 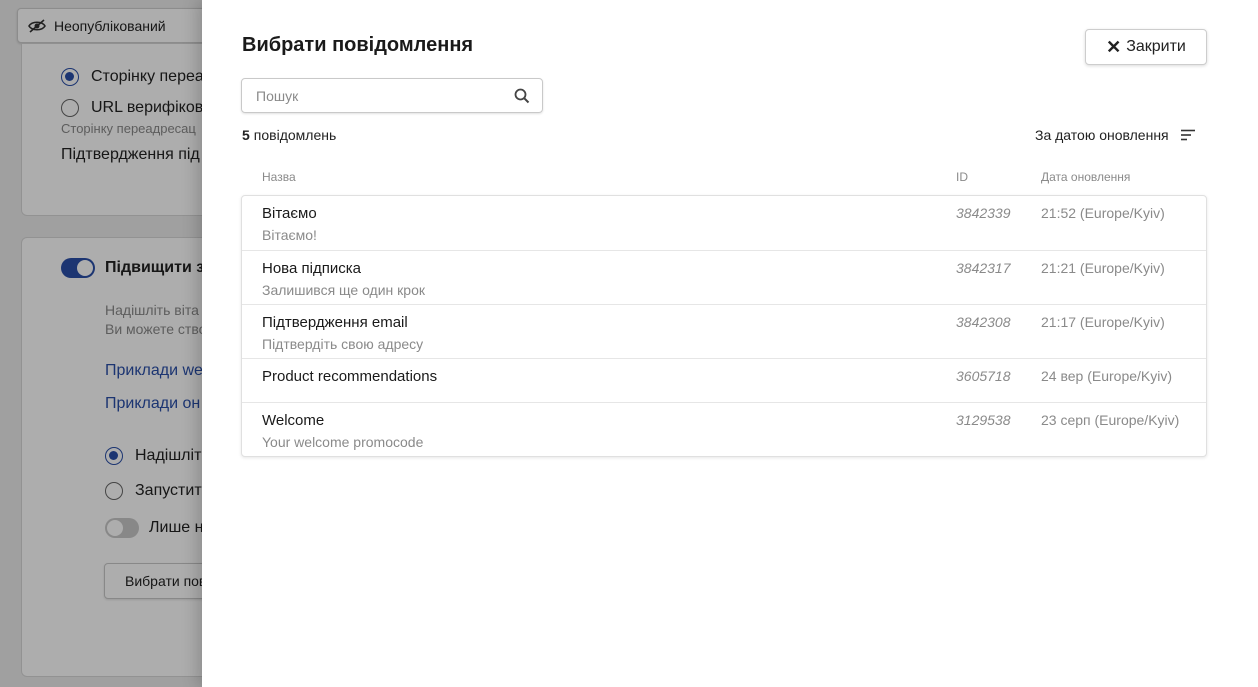 I want to click on row-id: 3842317, so click(x=983, y=268).